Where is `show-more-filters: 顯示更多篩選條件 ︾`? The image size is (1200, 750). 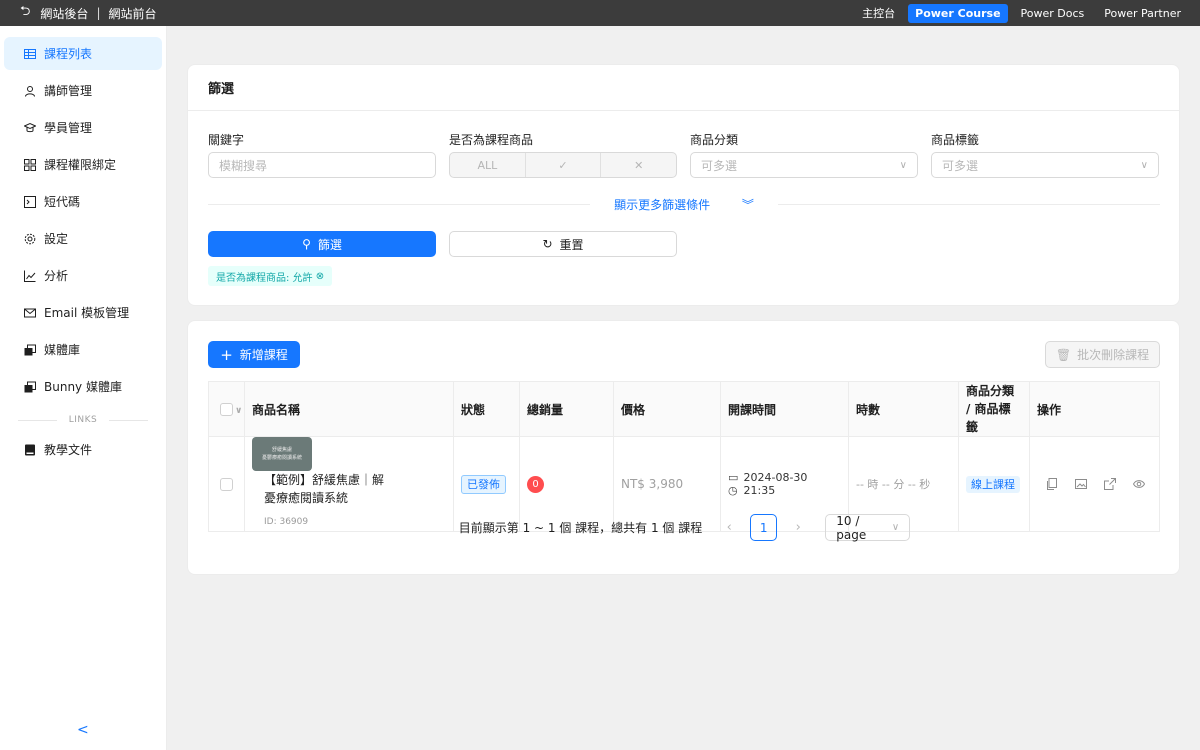
show-more-filters: 顯示更多篩選條件 ︾ is located at coordinates (684, 204).